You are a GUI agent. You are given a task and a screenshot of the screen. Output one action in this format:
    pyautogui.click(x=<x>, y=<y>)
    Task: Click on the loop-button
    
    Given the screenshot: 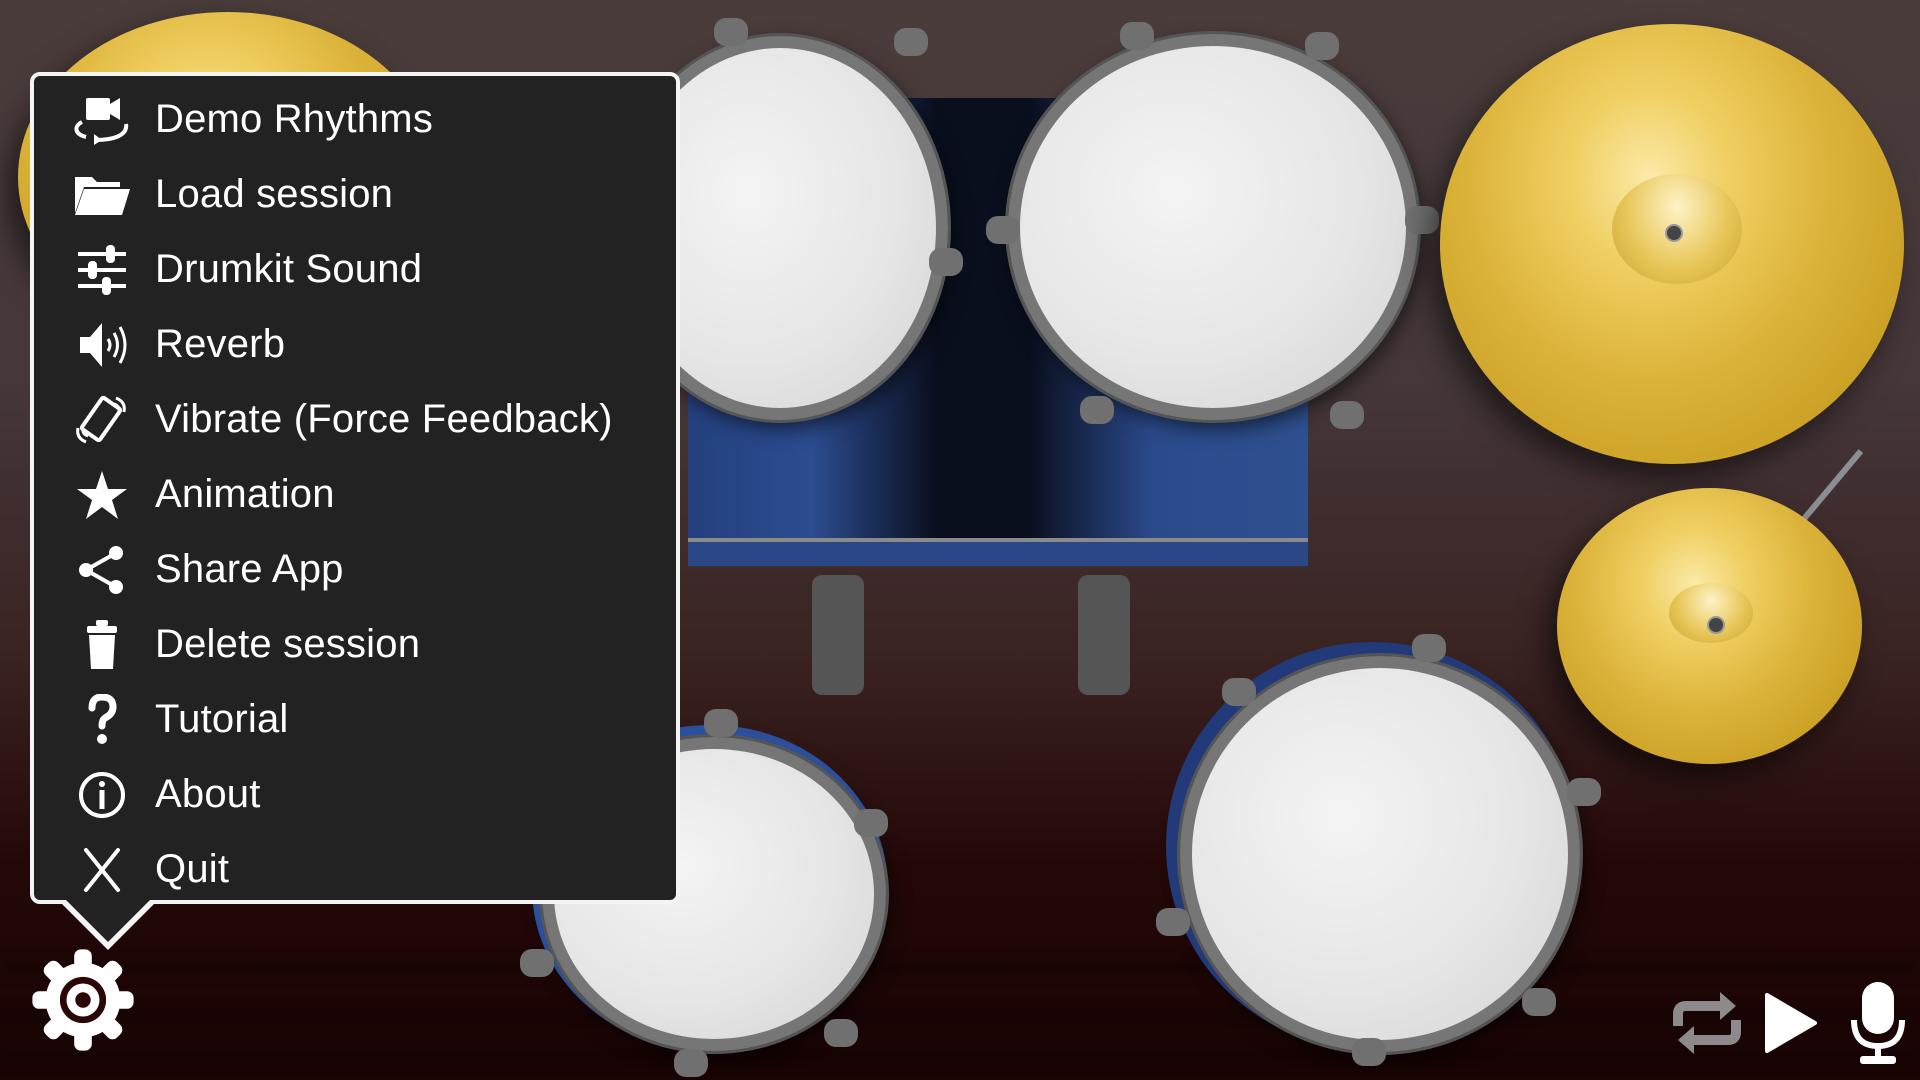 What is the action you would take?
    pyautogui.click(x=1707, y=1023)
    